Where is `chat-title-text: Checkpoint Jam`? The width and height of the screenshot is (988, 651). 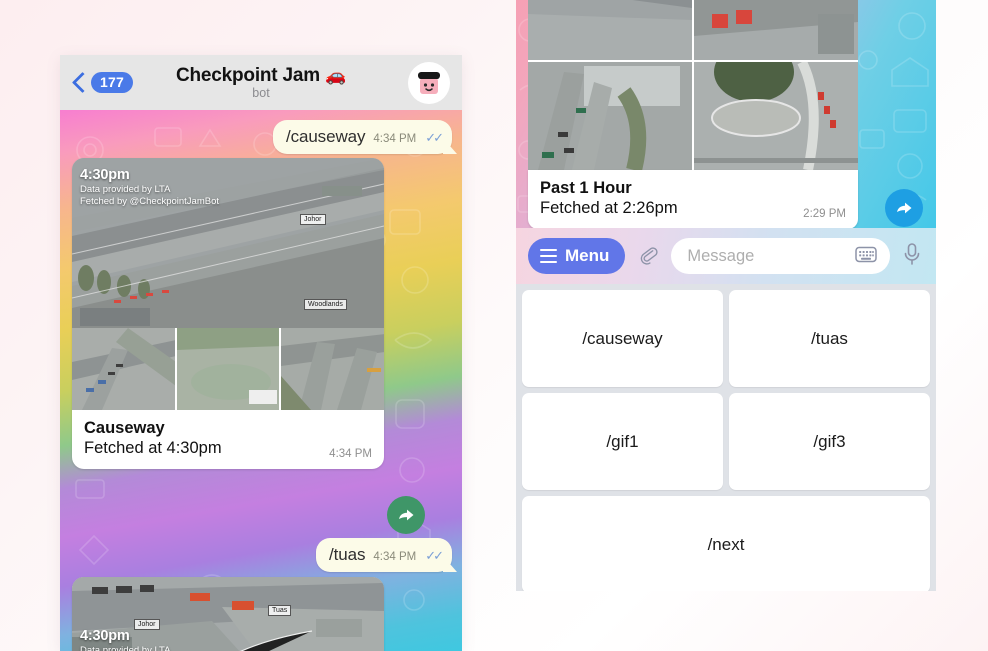 chat-title-text: Checkpoint Jam is located at coordinates (247, 75).